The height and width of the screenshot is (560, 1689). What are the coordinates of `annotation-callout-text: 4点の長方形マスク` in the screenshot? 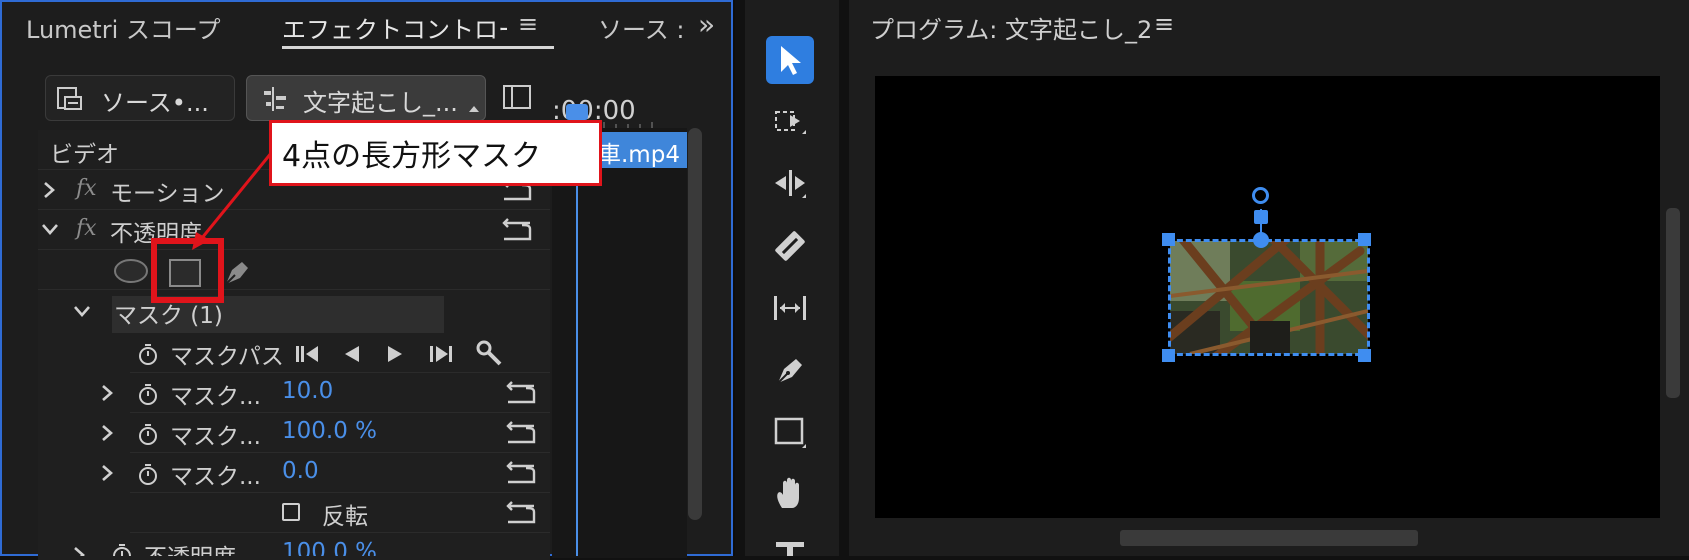 It's located at (412, 156).